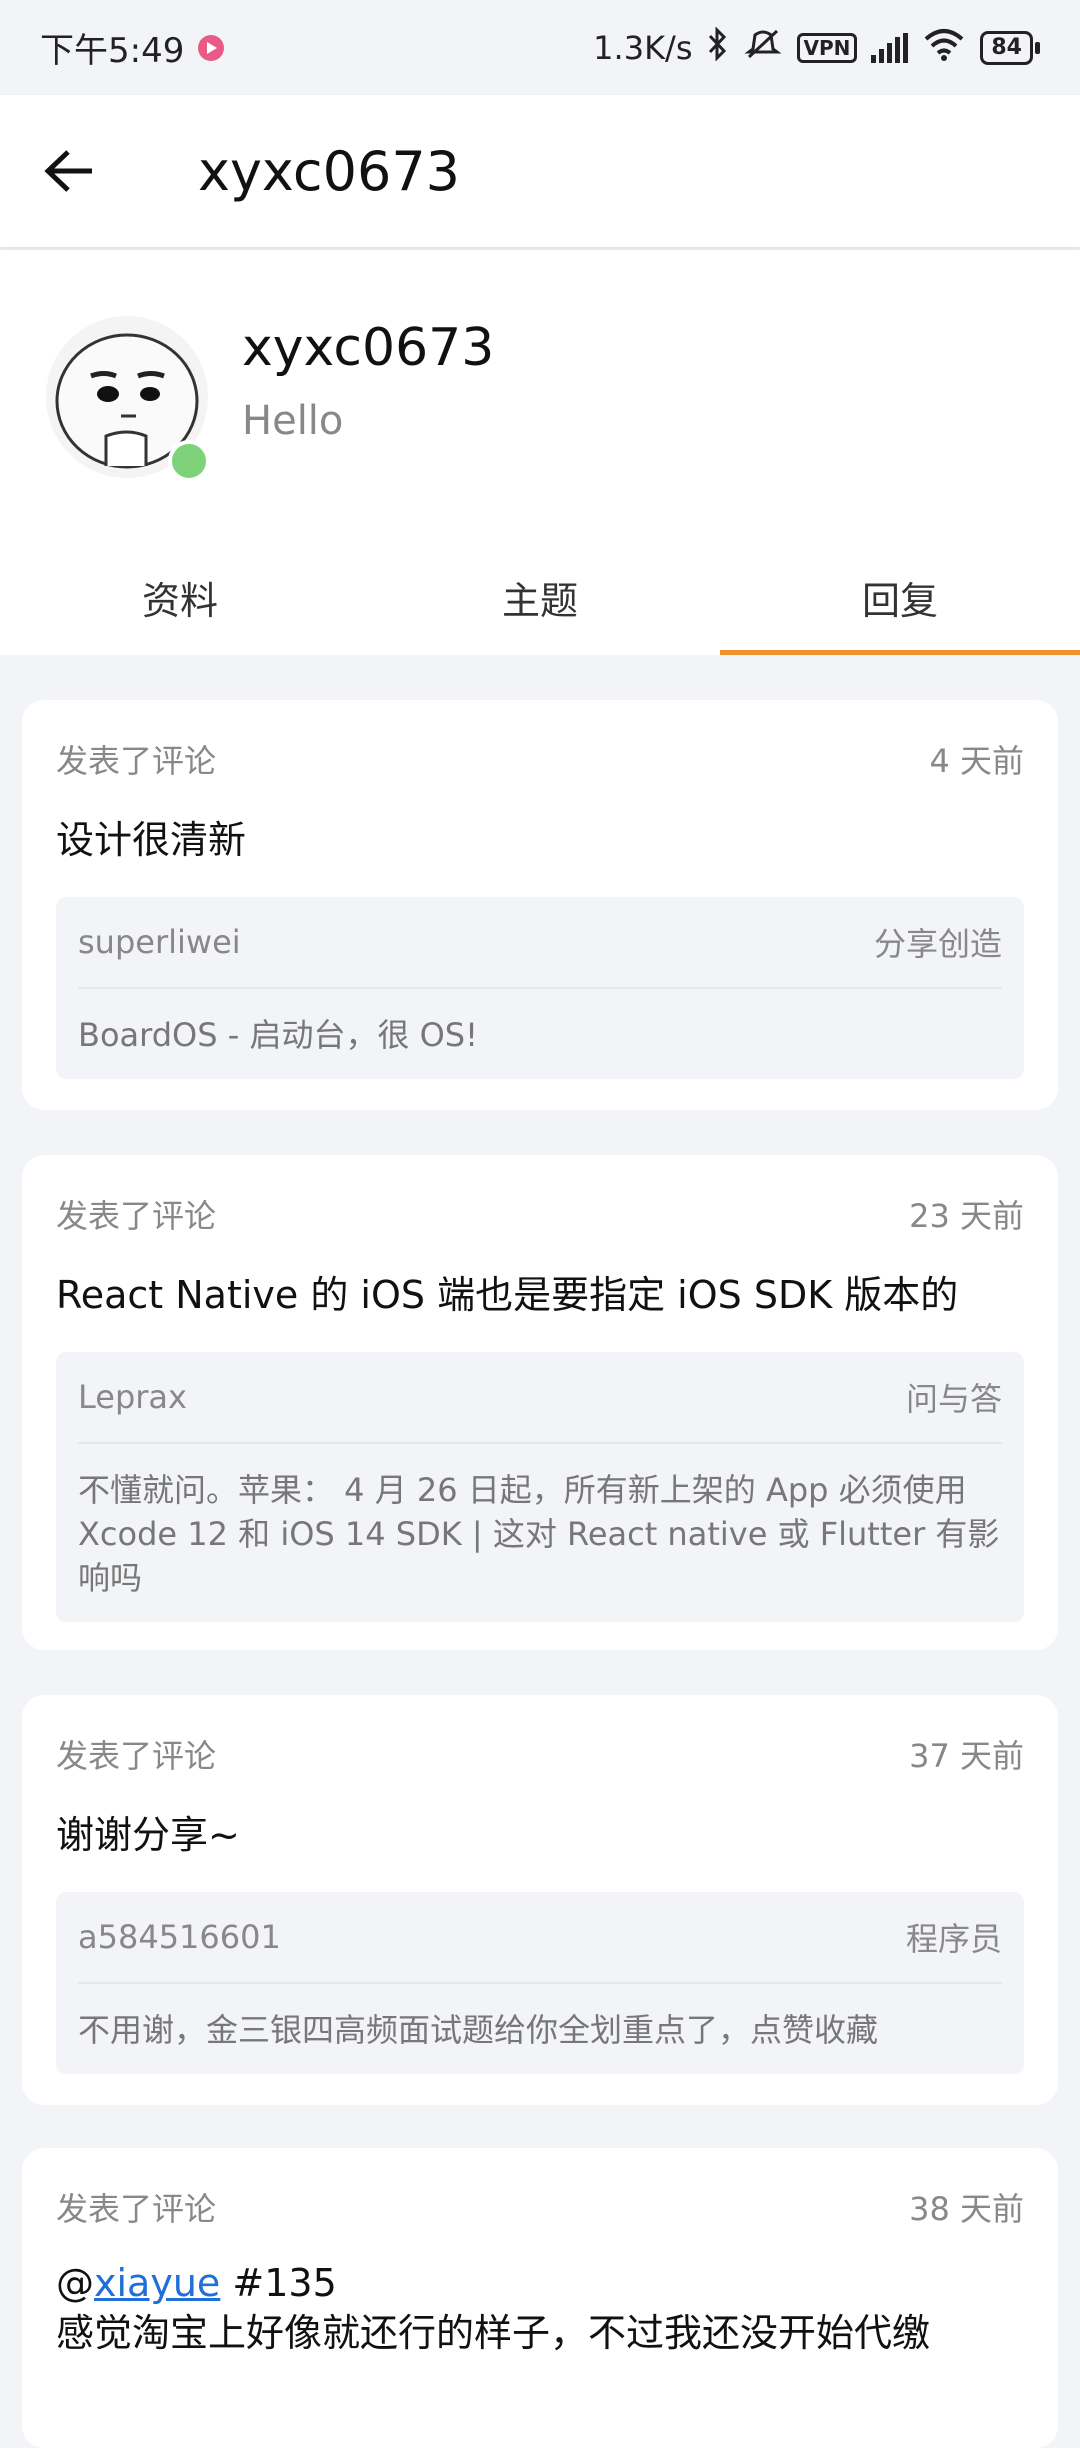  What do you see at coordinates (966, 2209) in the screenshot?
I see `reply-time: 38 天前` at bounding box center [966, 2209].